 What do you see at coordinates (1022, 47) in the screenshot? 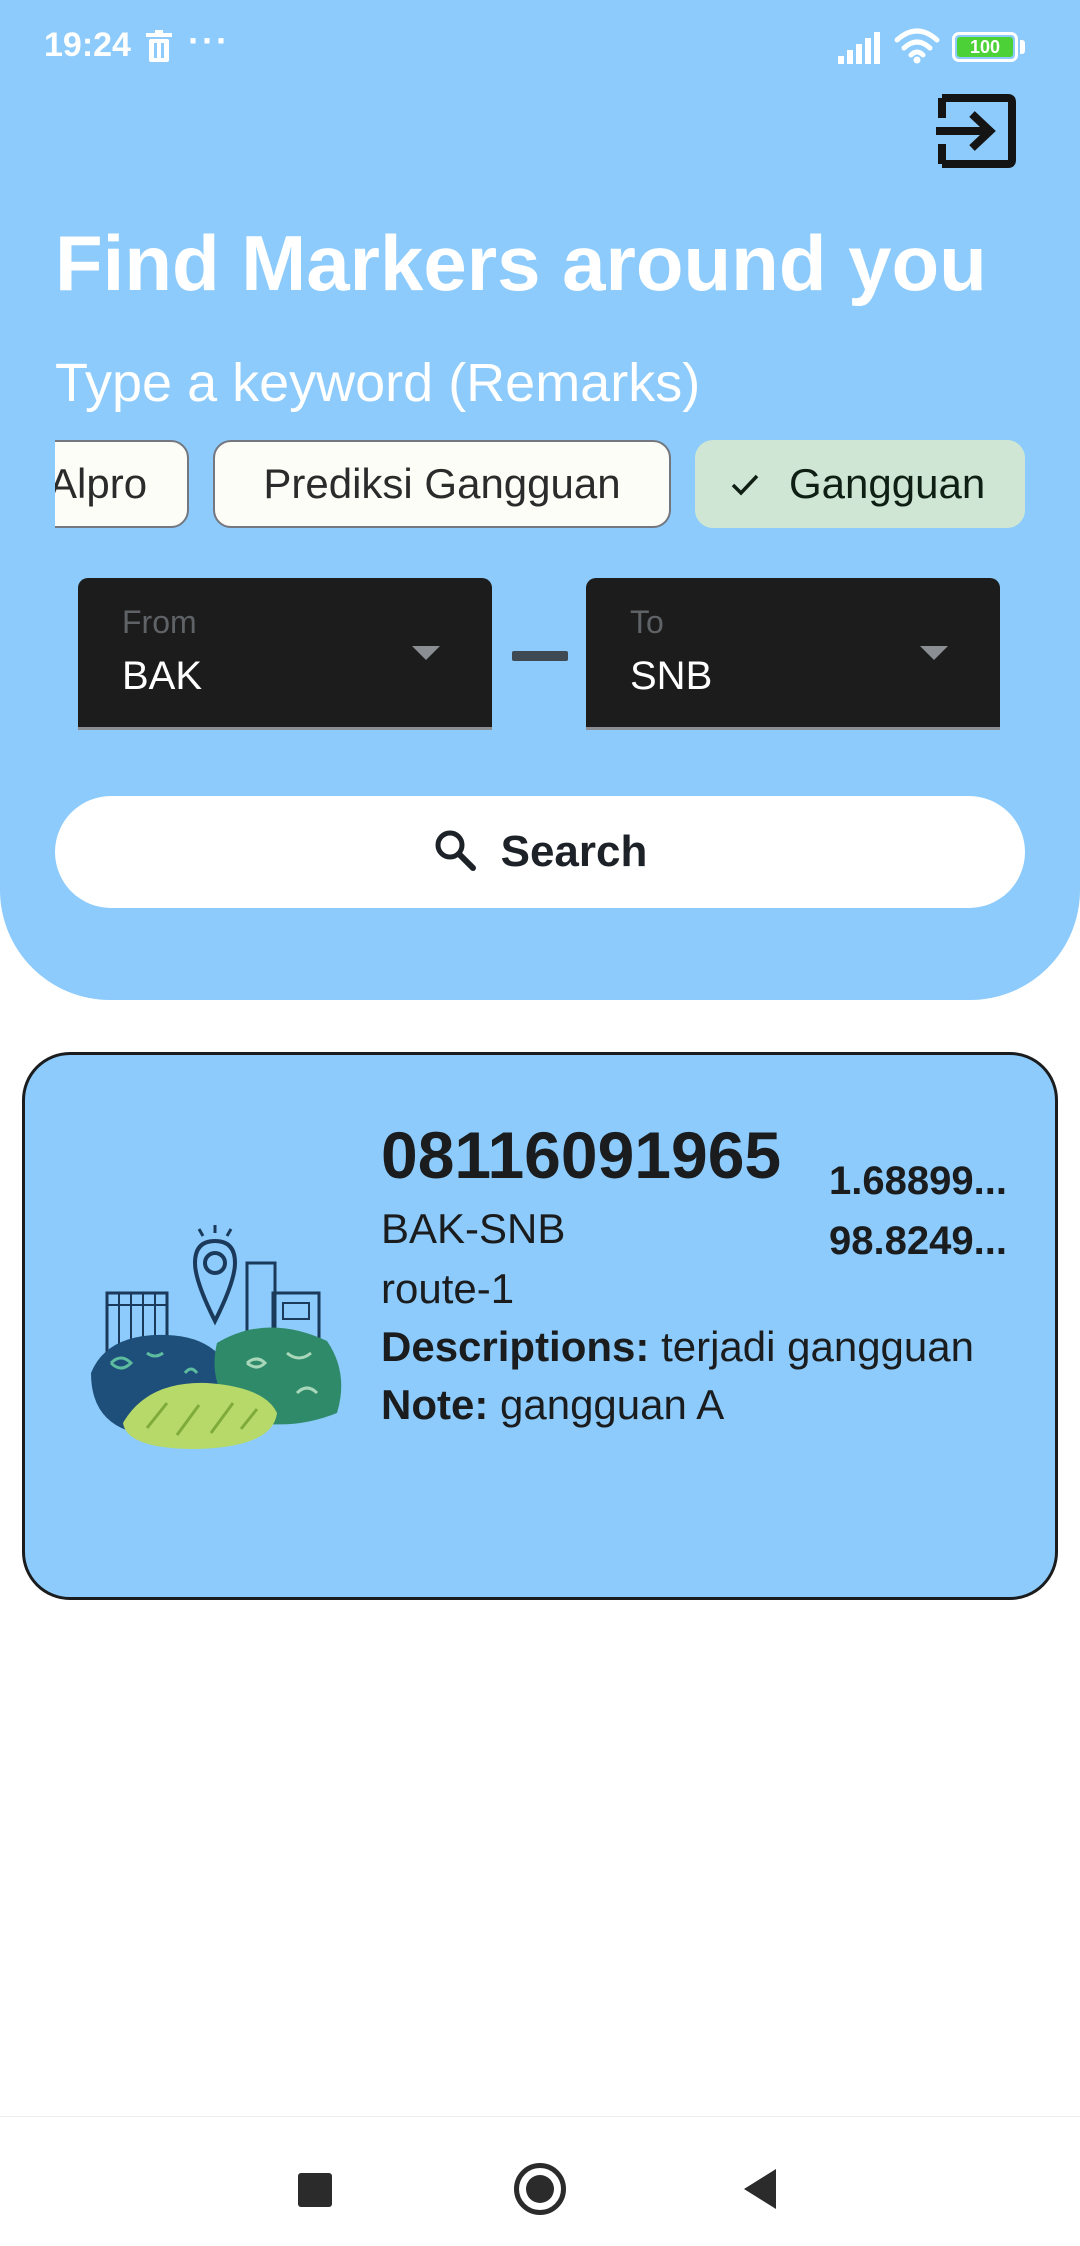
I see `battery-tip` at bounding box center [1022, 47].